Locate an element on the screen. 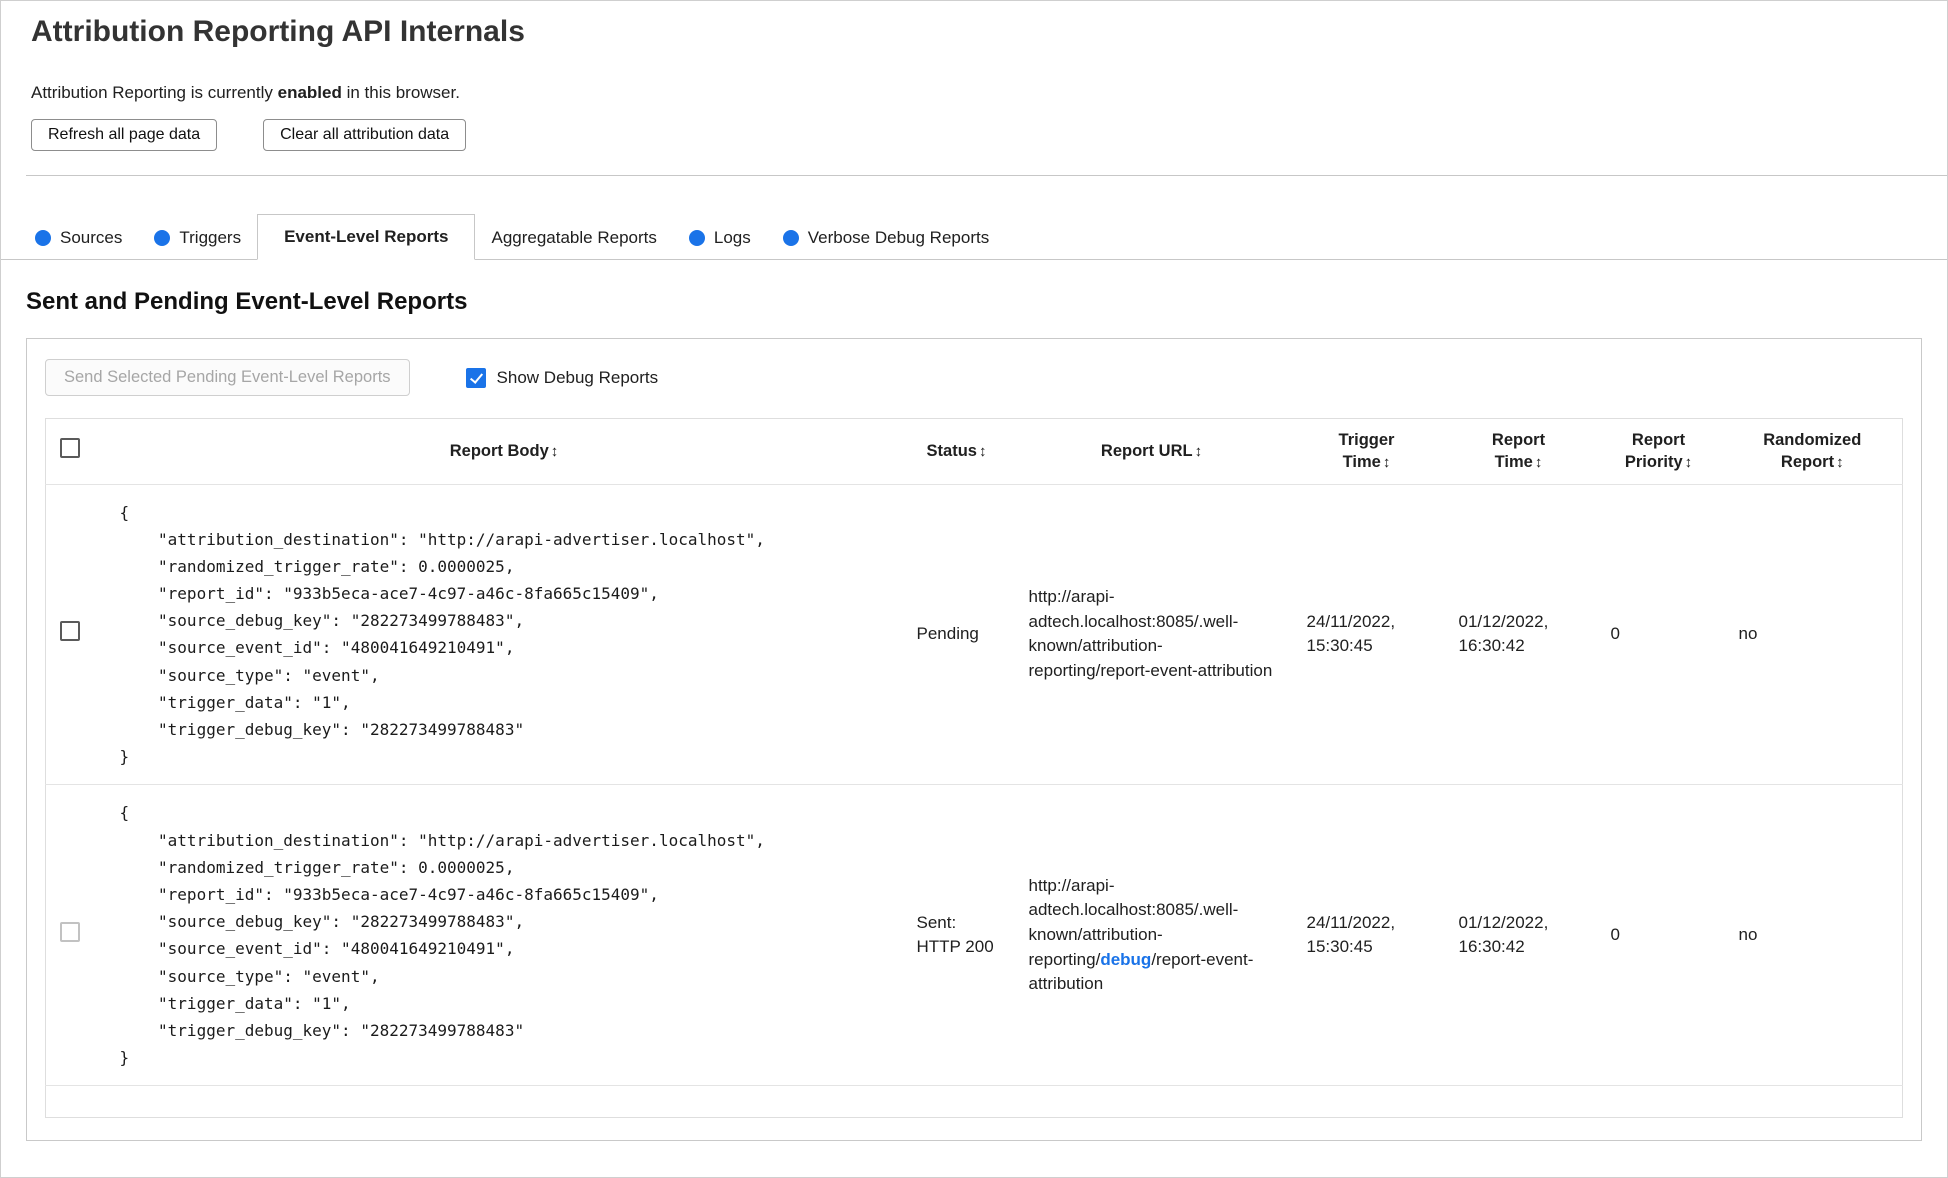 This screenshot has width=1948, height=1178. column-header-report-time: Report Time ↕ is located at coordinates (1519, 452).